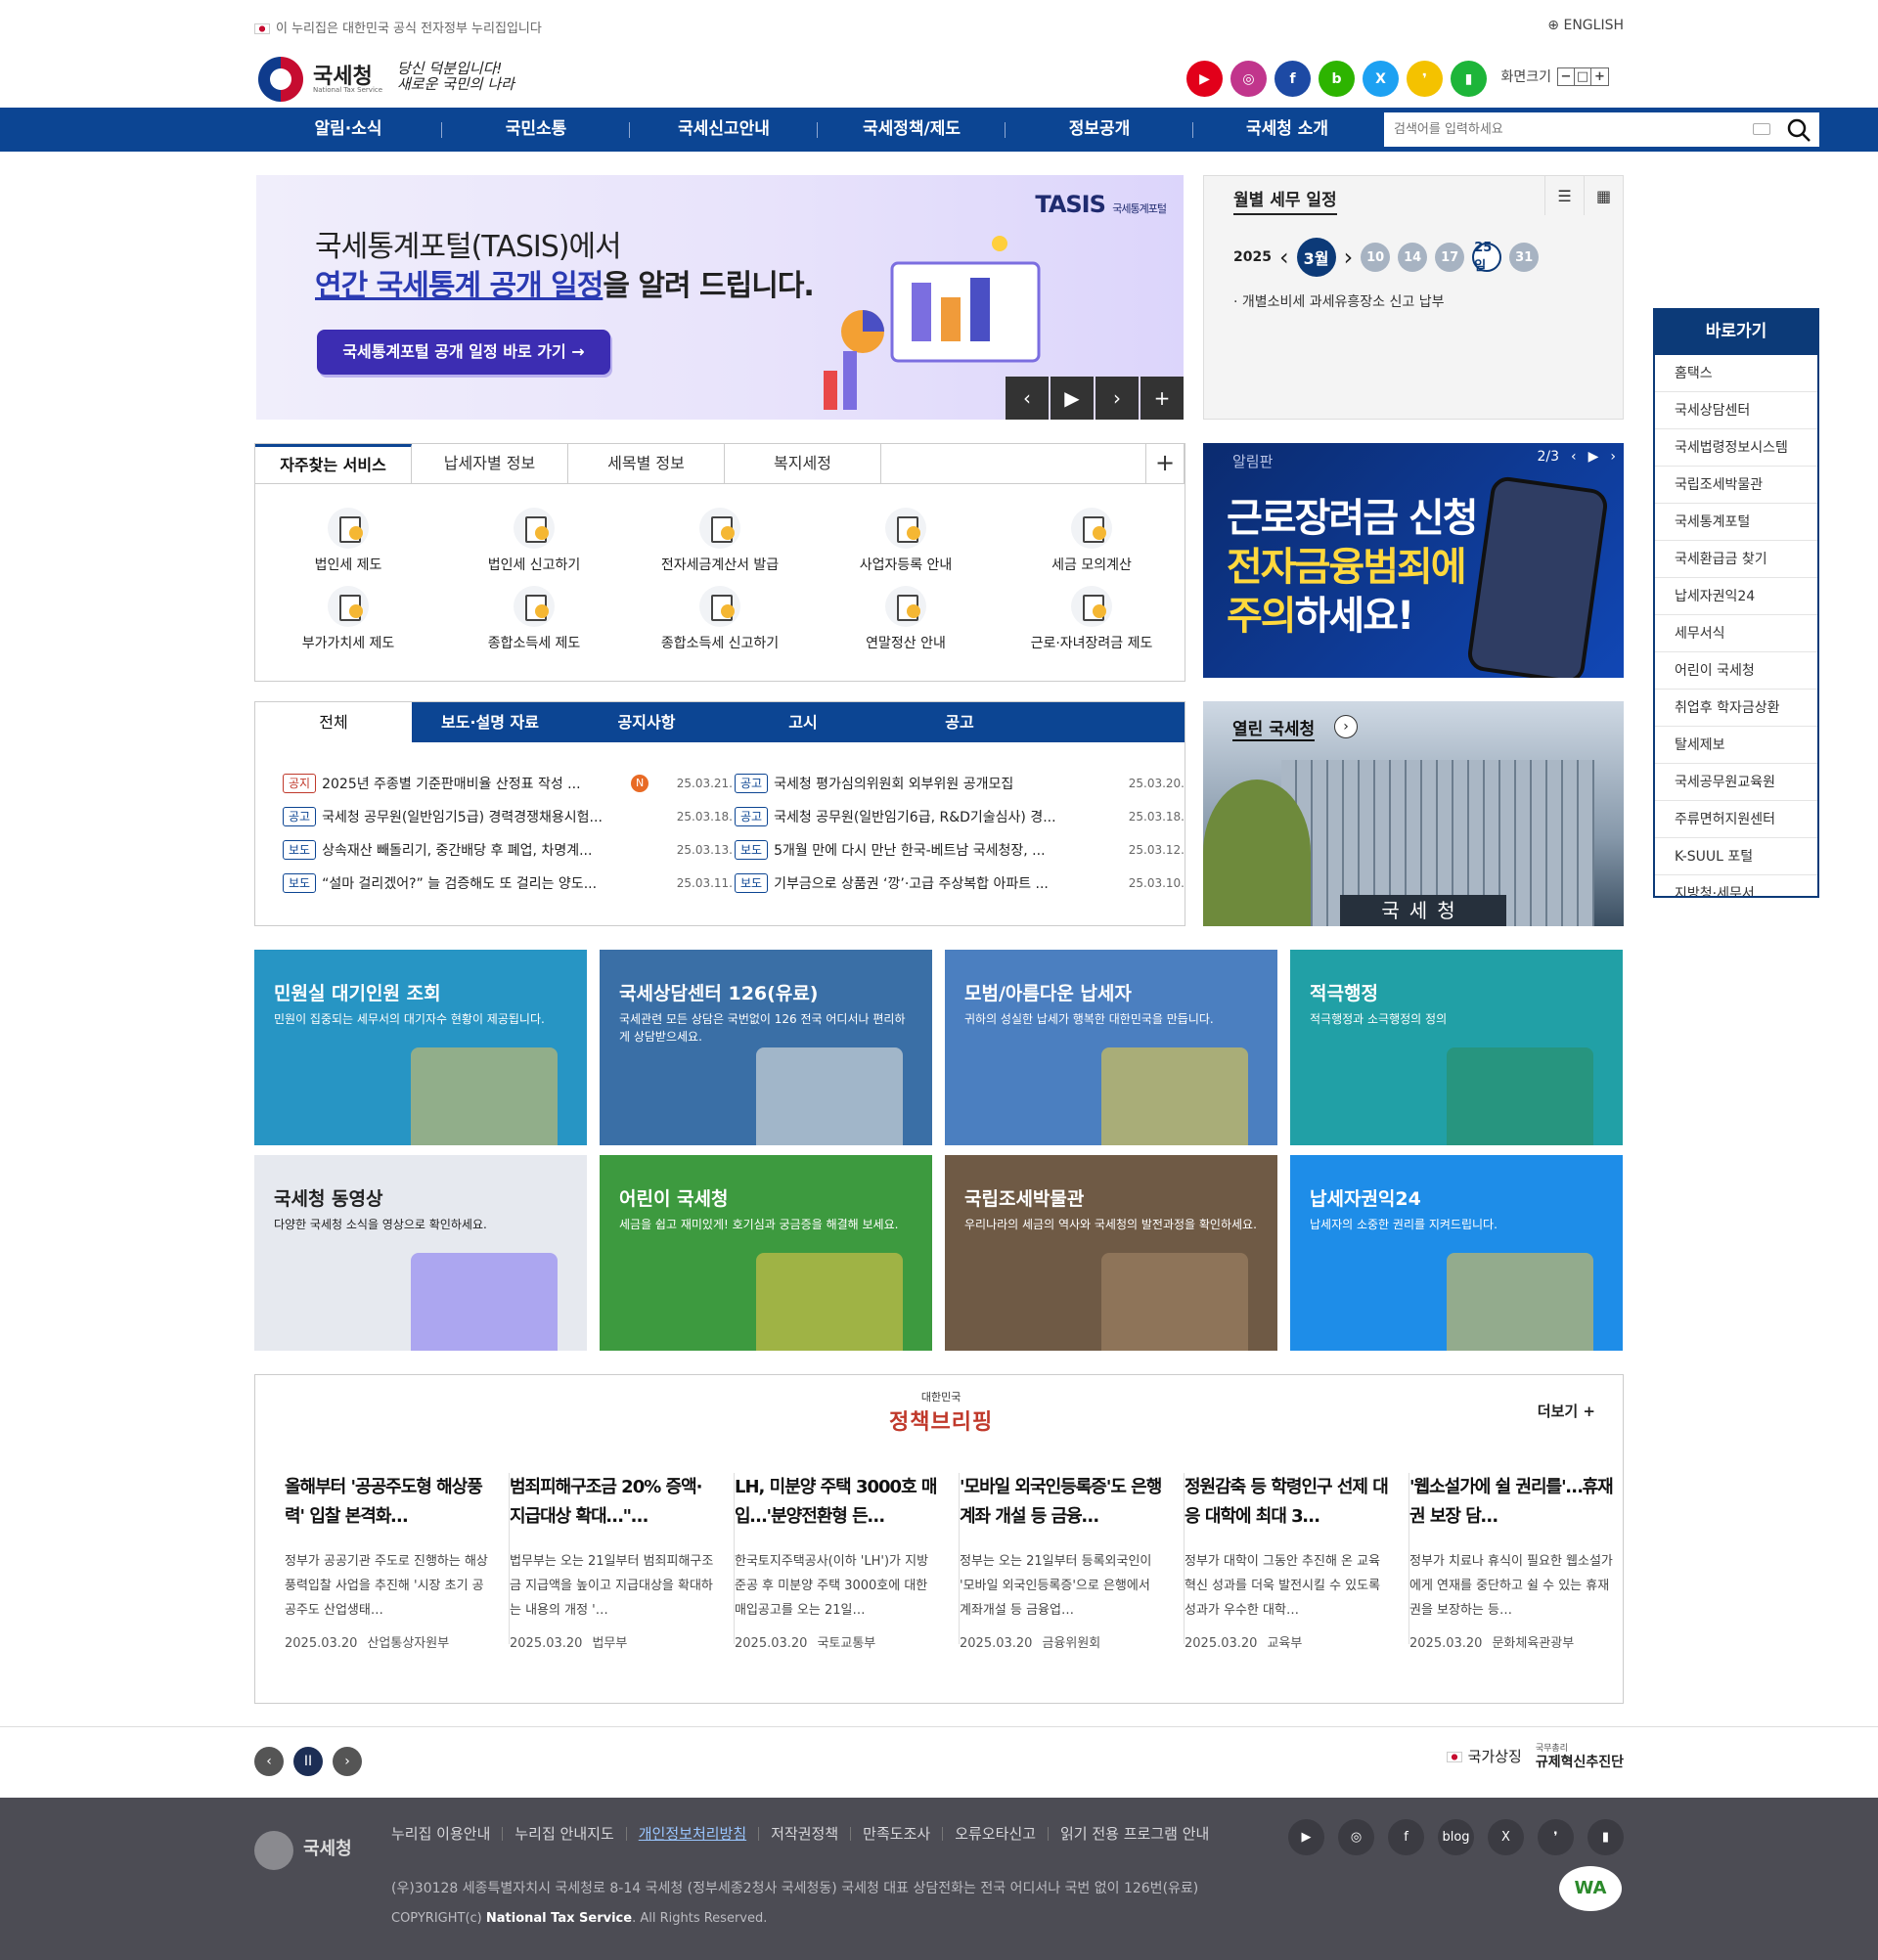  Describe the element at coordinates (996, 1834) in the screenshot. I see `footer-link: 오류오타신고` at that location.